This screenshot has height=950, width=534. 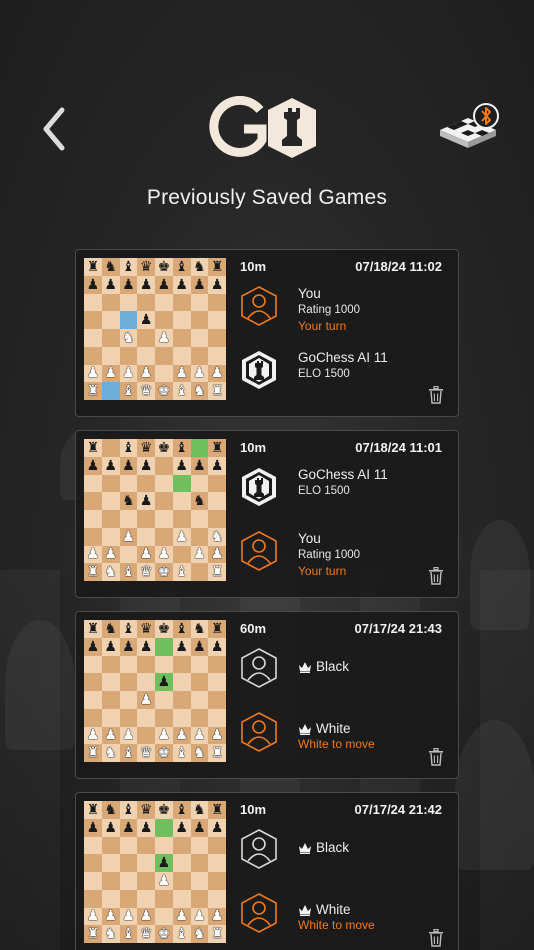 What do you see at coordinates (146, 753) in the screenshot?
I see `white-queen-icon: ♛` at bounding box center [146, 753].